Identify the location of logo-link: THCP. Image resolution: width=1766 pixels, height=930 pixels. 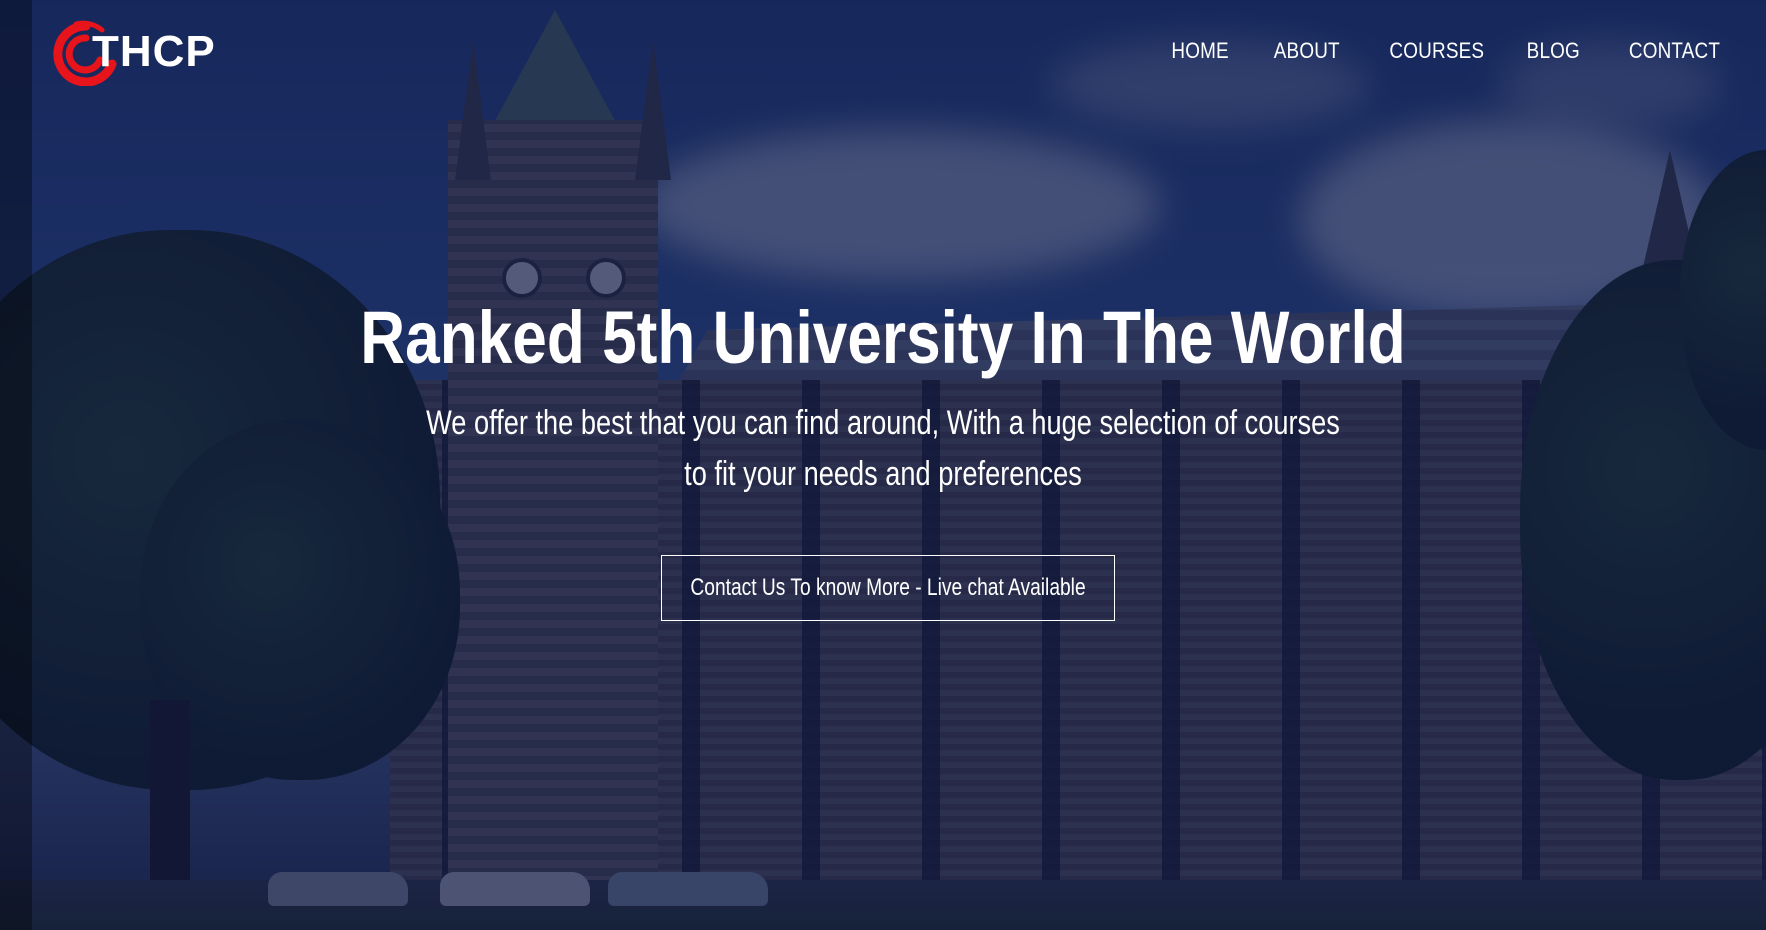
(130, 53).